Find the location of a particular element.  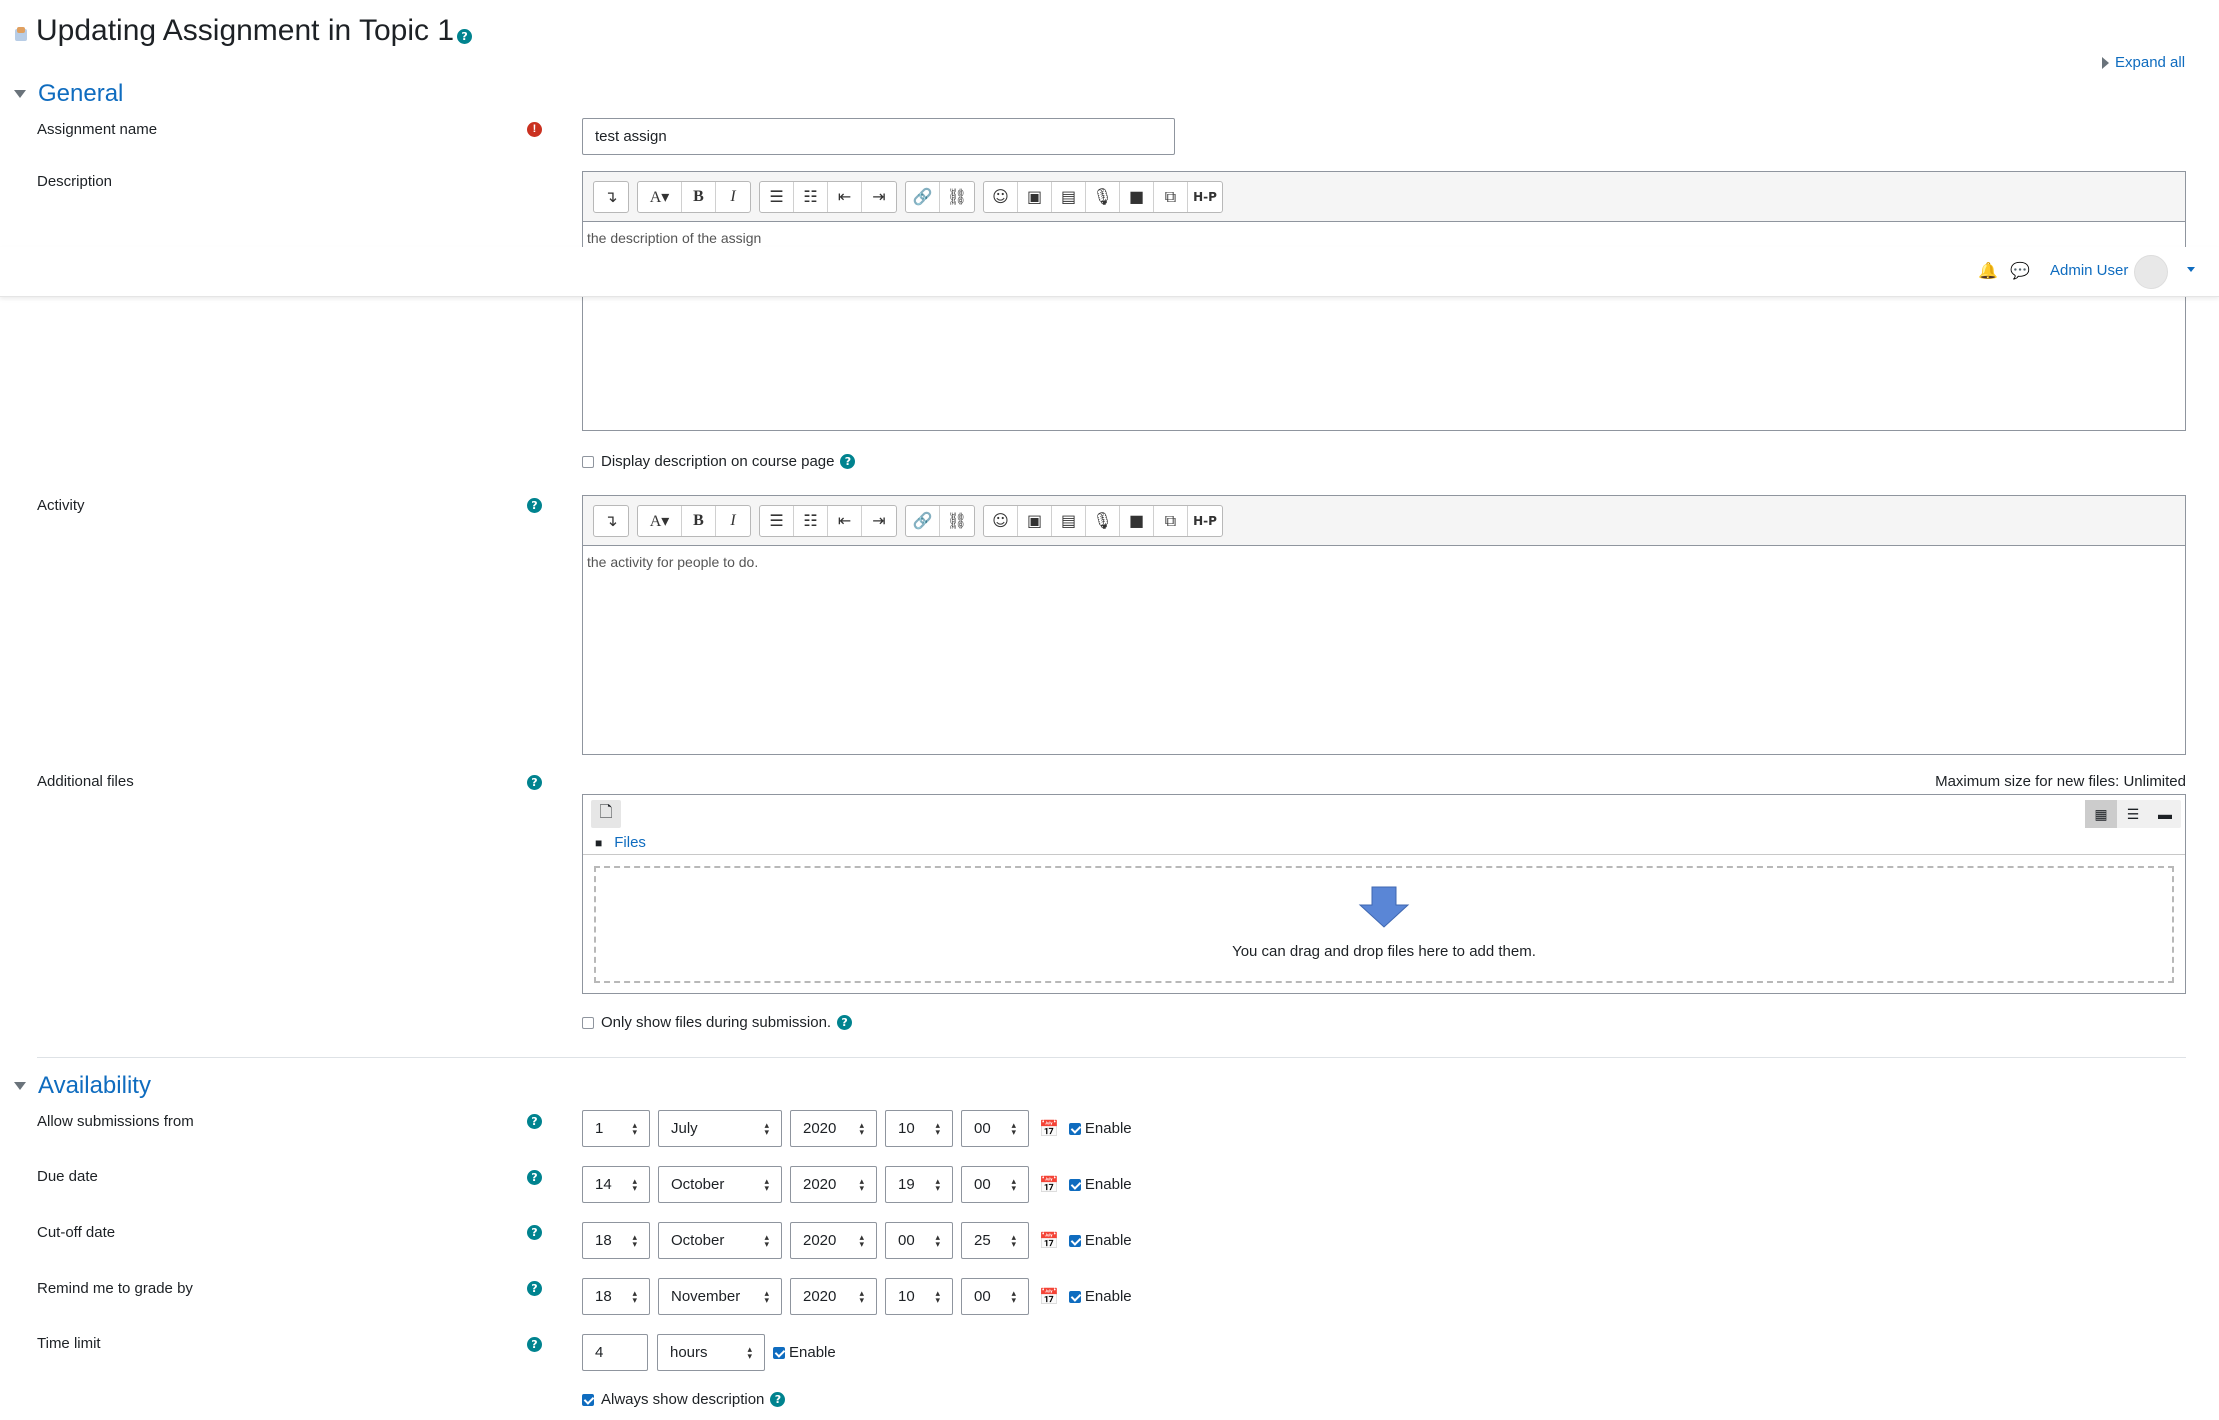

minute-select: 25 ▴ ▾ is located at coordinates (995, 1240).